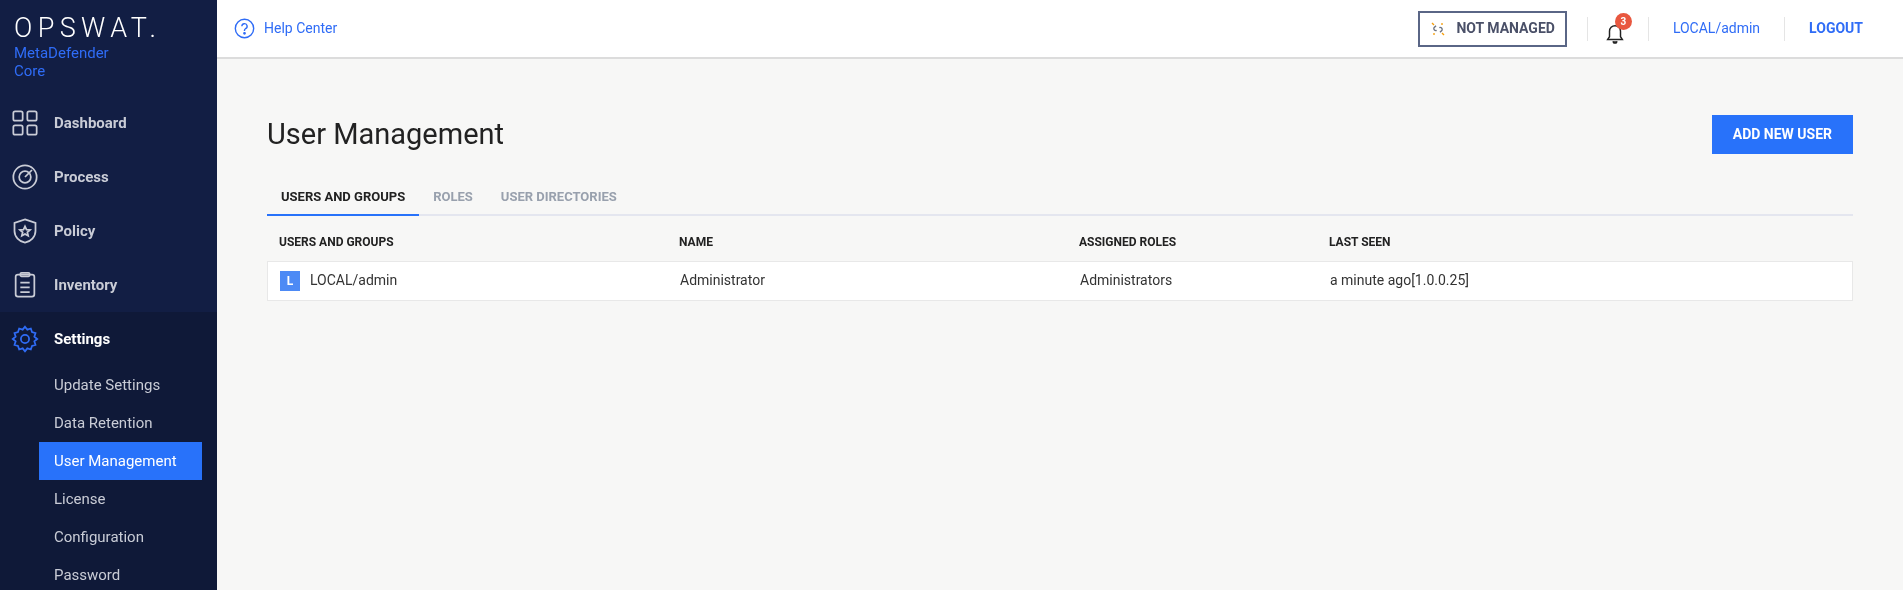 This screenshot has height=590, width=1903. Describe the element at coordinates (25, 177) in the screenshot. I see `target-icon` at that location.